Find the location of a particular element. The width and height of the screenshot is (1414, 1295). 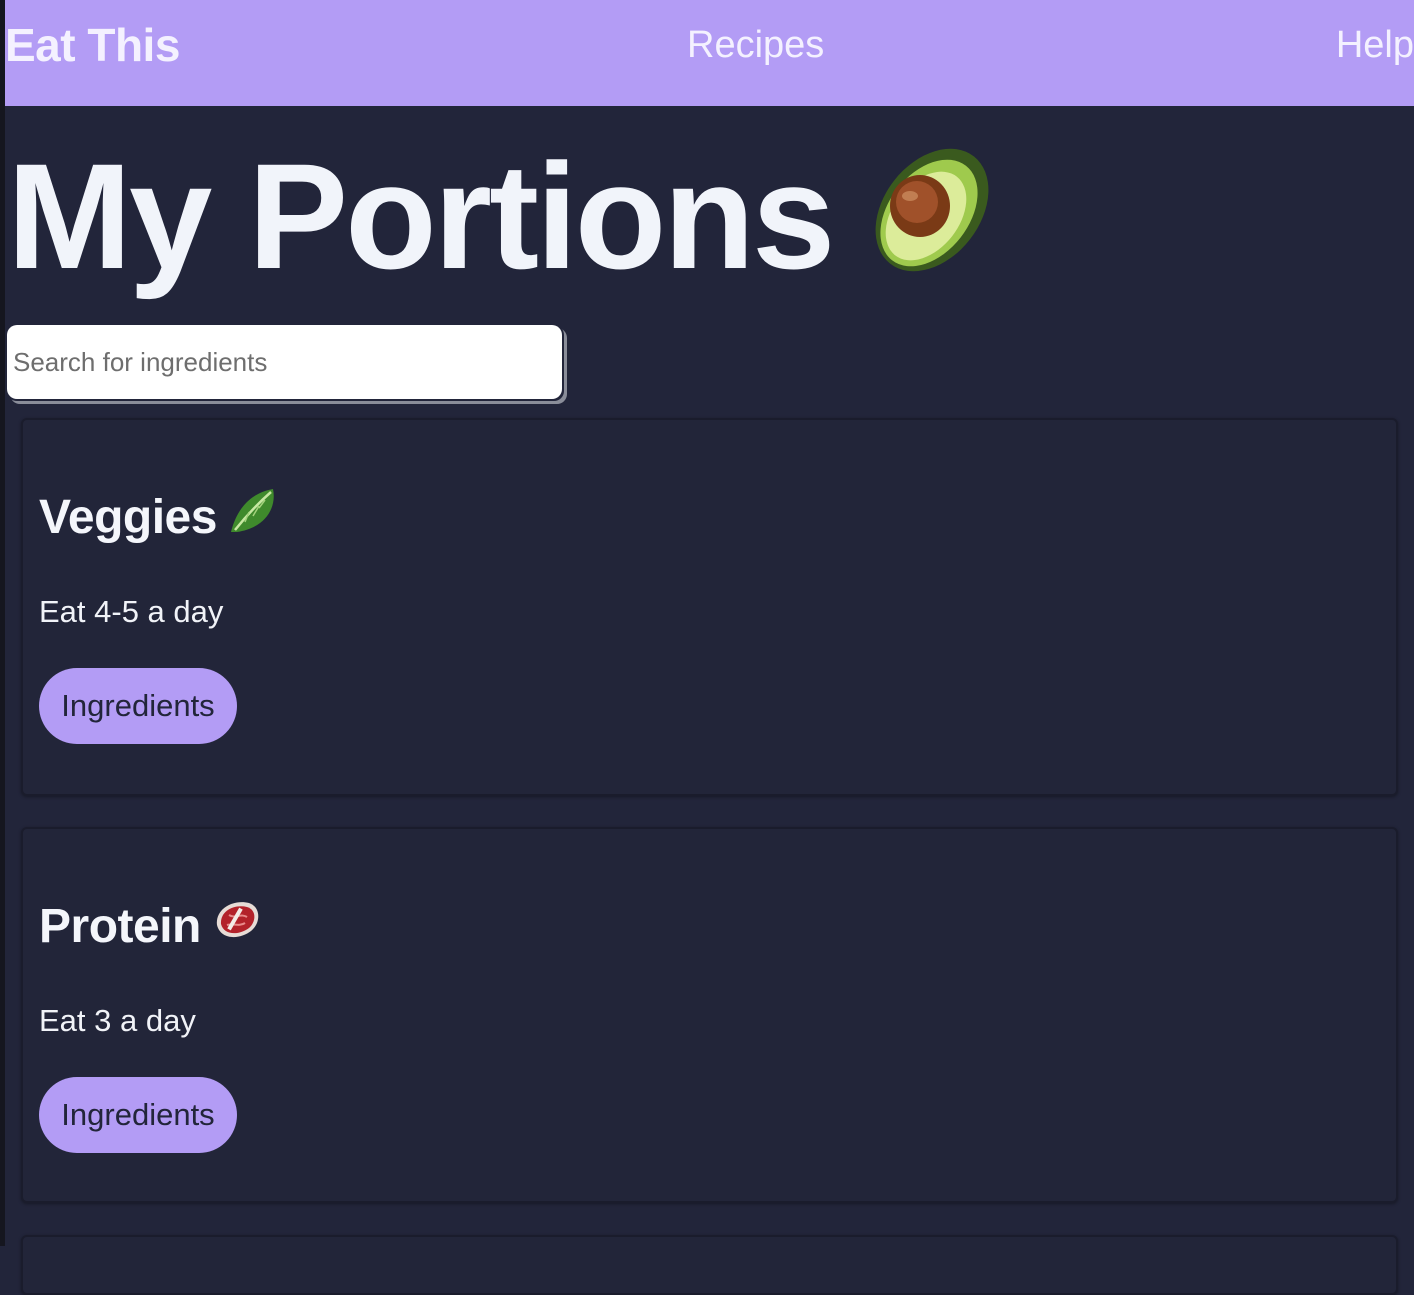

card-title: Veggies is located at coordinates (128, 517).